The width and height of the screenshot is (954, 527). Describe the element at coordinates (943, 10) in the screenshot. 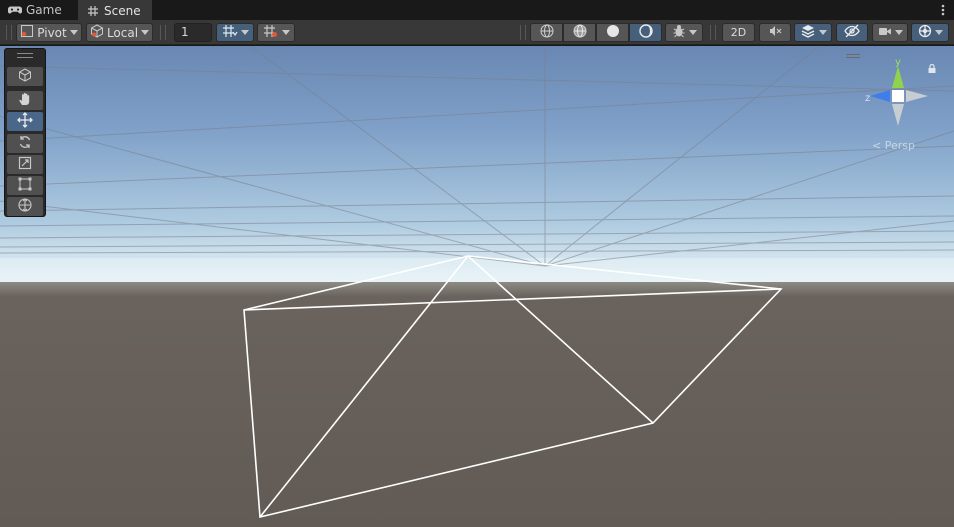

I see `more-options-icon` at that location.